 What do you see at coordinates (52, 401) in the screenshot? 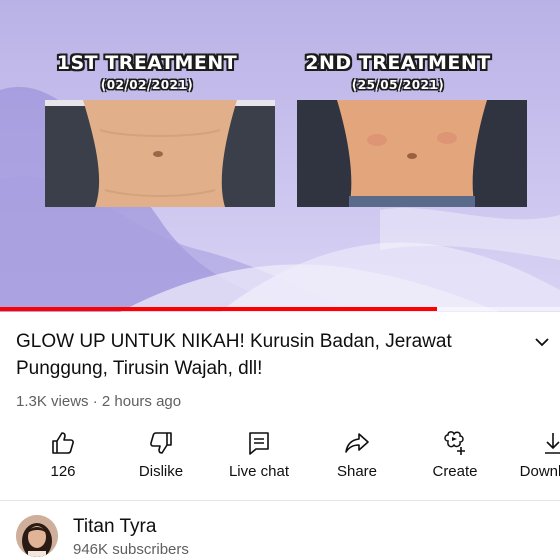
I see `view-count: 1.3K views` at bounding box center [52, 401].